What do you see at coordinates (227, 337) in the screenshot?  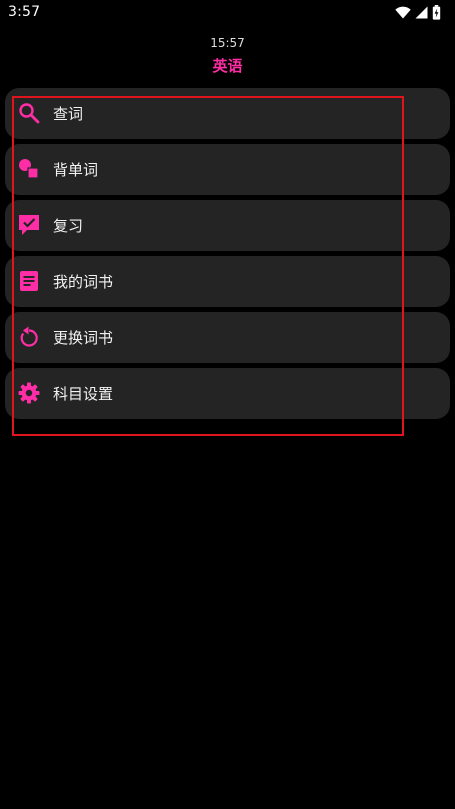 I see `menu-item-change-wordbook: 更换词书` at bounding box center [227, 337].